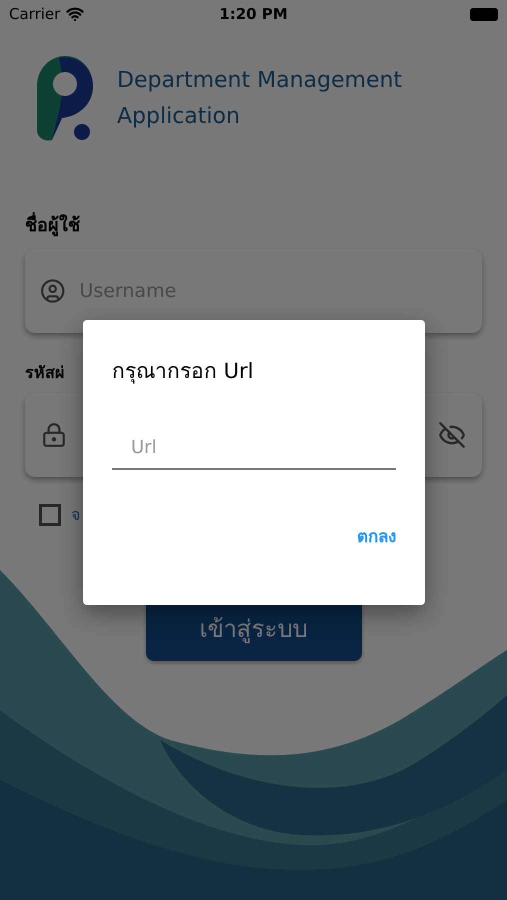  Describe the element at coordinates (34, 14) in the screenshot. I see `carrier-name: Carrier` at that location.